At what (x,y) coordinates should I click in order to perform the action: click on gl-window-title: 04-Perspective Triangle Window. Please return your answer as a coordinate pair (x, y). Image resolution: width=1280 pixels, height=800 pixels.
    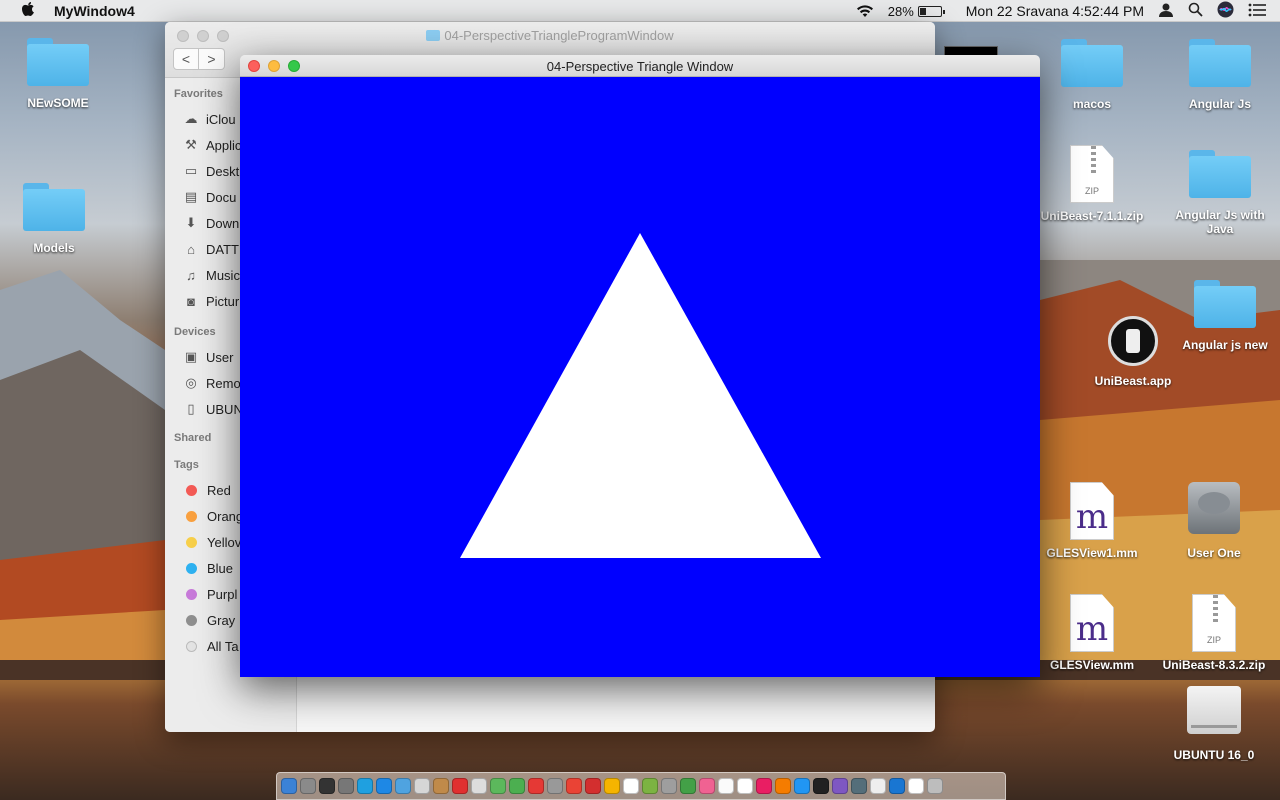
    Looking at the image, I should click on (640, 66).